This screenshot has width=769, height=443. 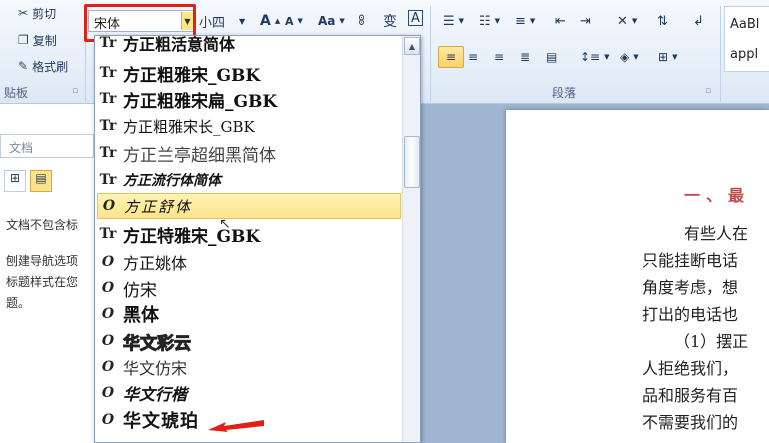 What do you see at coordinates (42, 282) in the screenshot?
I see `nav-message-line: 标题样式在您` at bounding box center [42, 282].